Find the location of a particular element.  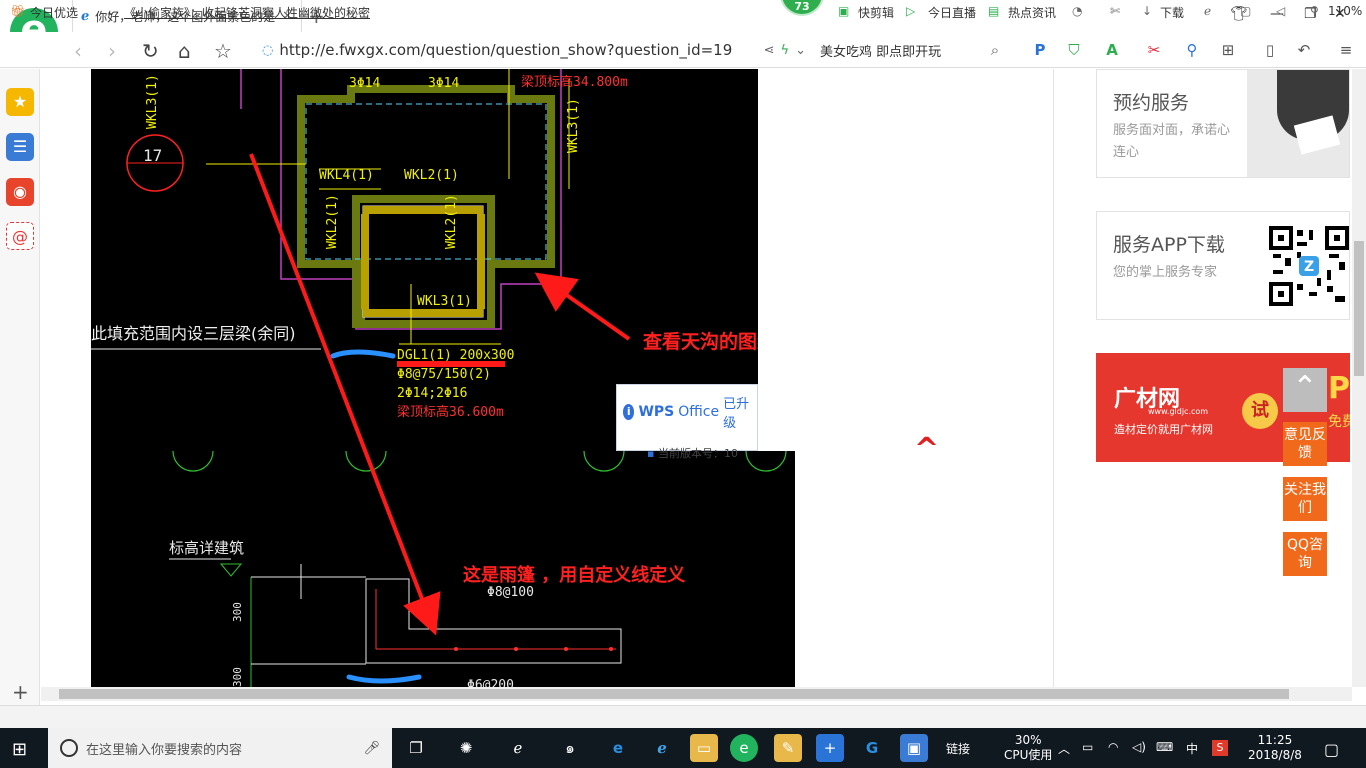

appointment-card: 预约服务 服务面对面，承诺心连心 is located at coordinates (1223, 123).